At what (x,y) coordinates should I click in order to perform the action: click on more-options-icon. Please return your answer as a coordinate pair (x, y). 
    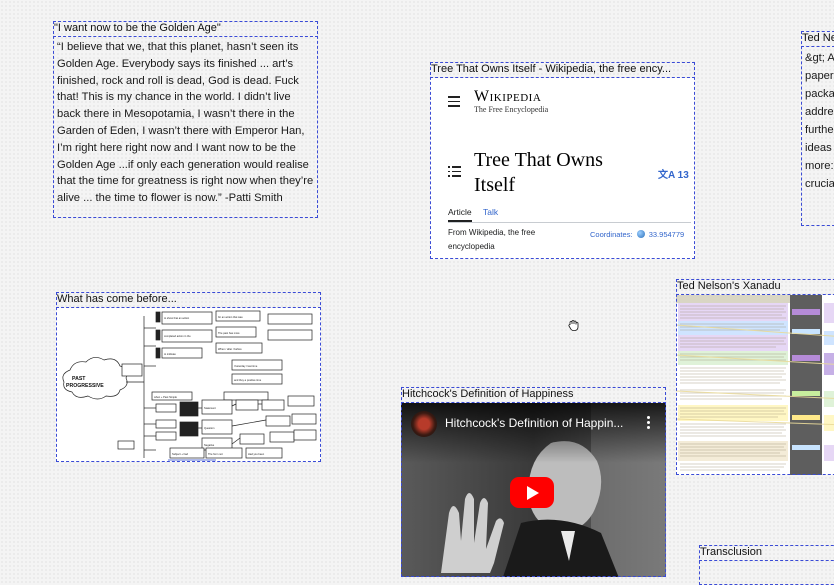
    Looking at the image, I should click on (648, 423).